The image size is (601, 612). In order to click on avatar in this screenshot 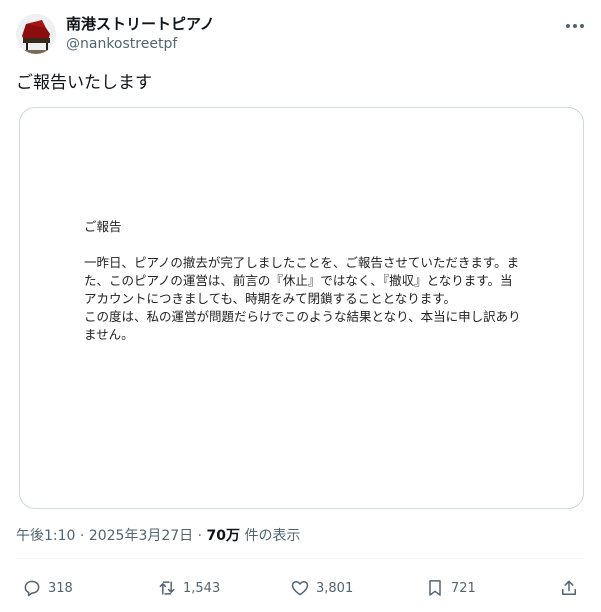, I will do `click(36, 34)`.